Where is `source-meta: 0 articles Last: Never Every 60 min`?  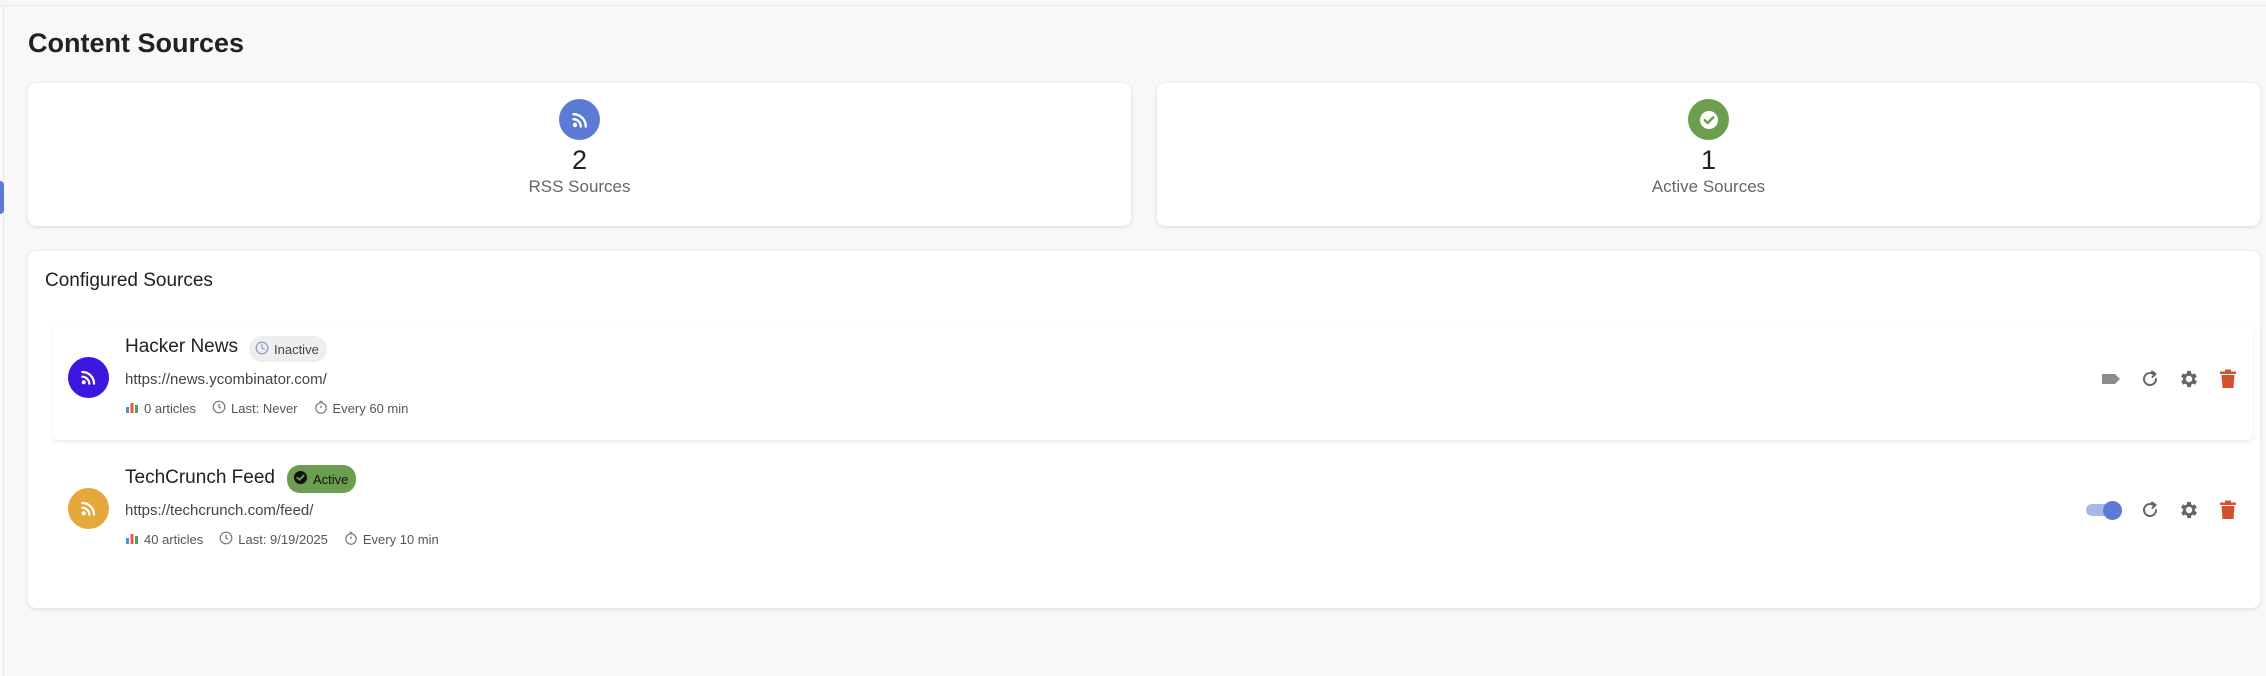
source-meta: 0 articles Last: Never Every 60 min is located at coordinates (266, 408).